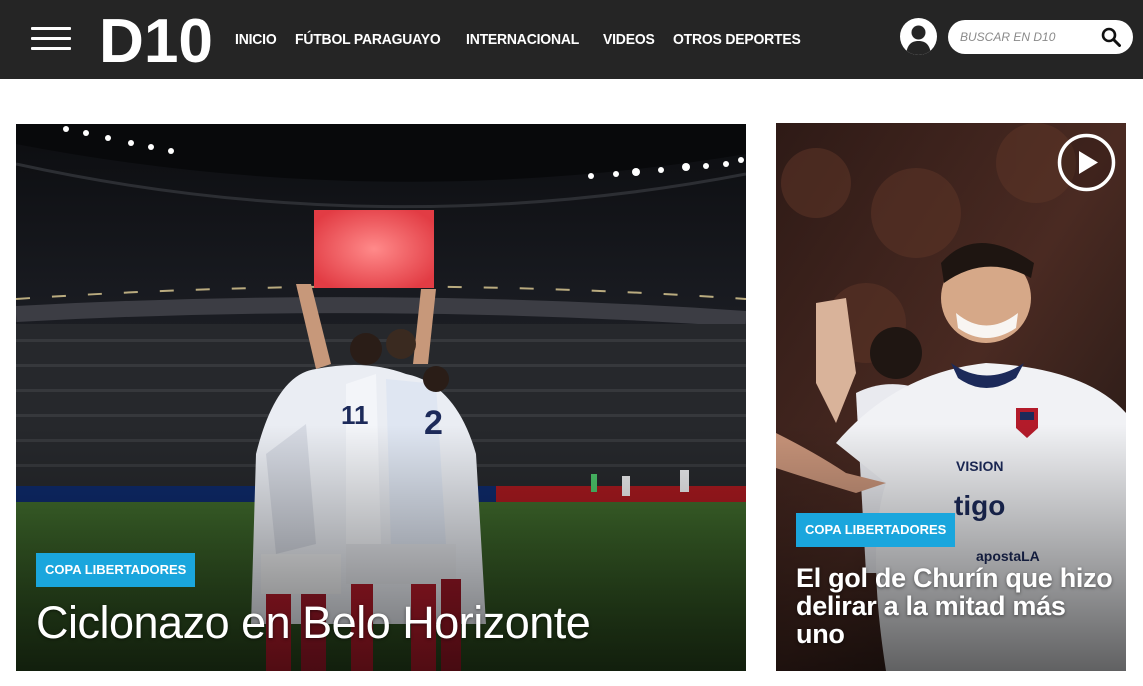 Image resolution: width=1143 pixels, height=686 pixels. I want to click on nav-link-inicio: INICIO, so click(256, 39).